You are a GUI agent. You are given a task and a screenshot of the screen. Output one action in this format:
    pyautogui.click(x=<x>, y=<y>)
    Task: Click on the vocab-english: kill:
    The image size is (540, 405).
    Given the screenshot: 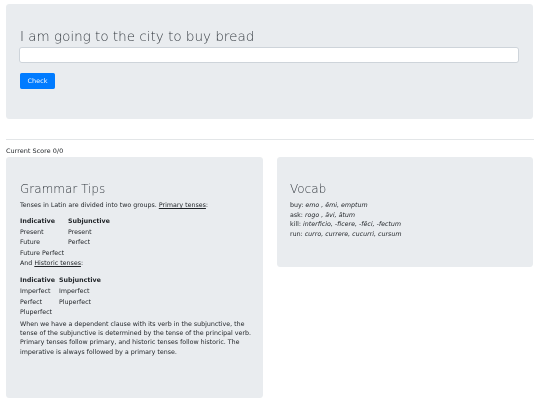 What is the action you would take?
    pyautogui.click(x=296, y=224)
    